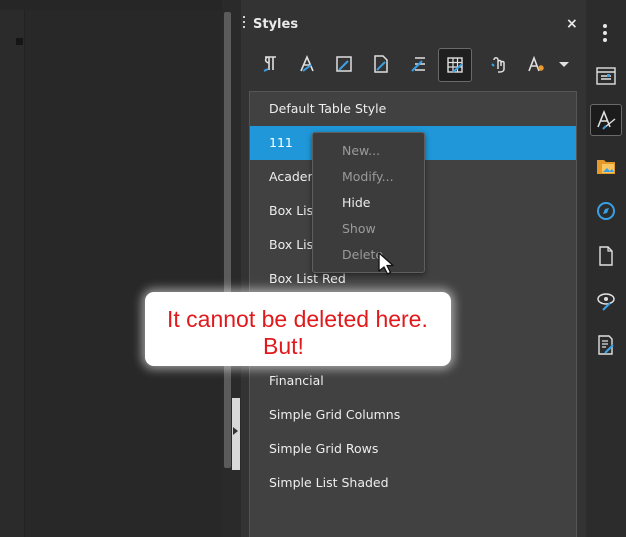 Image resolution: width=626 pixels, height=537 pixels. Describe the element at coordinates (413, 449) in the screenshot. I see `list-item: Simple Grid Rows` at that location.